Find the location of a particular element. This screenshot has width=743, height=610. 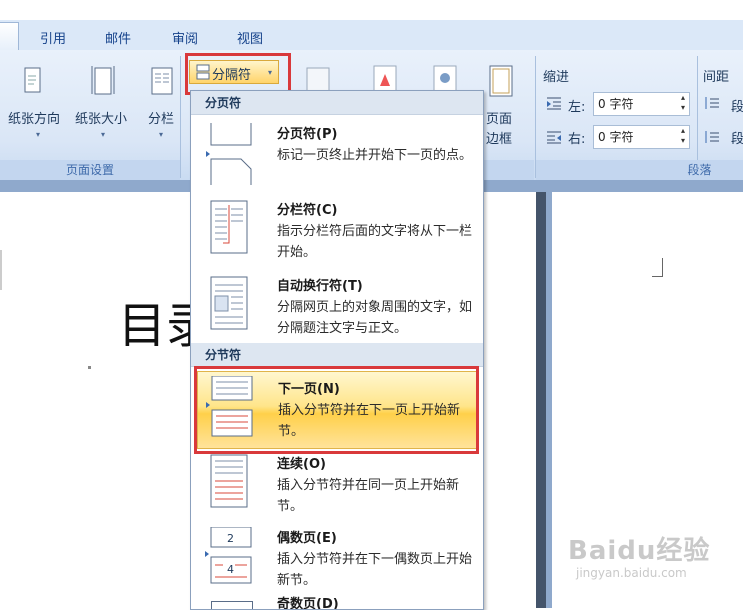

document-heading: 目录 is located at coordinates (154, 321).